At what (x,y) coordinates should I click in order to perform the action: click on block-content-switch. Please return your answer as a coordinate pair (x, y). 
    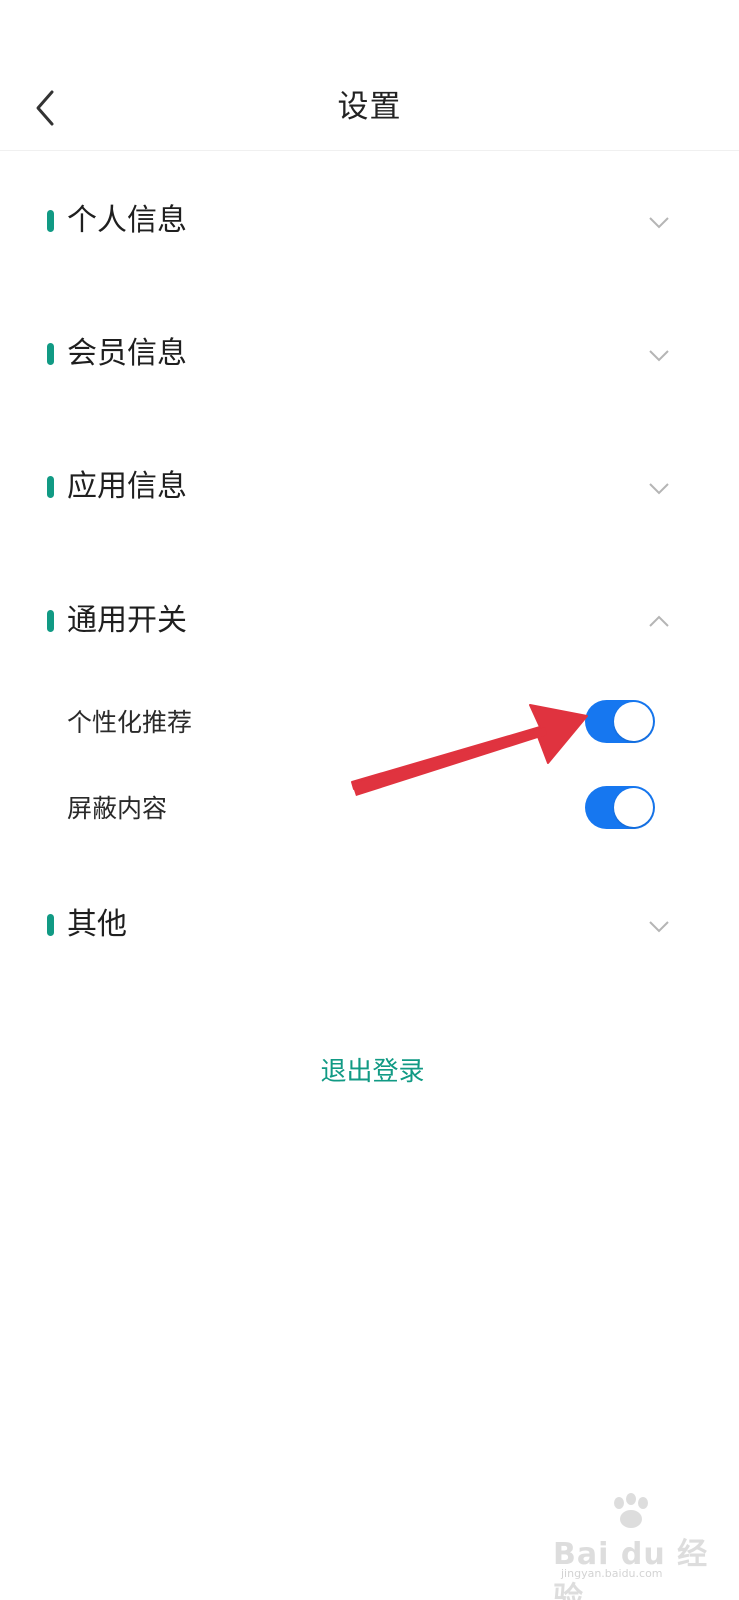
    Looking at the image, I should click on (620, 807).